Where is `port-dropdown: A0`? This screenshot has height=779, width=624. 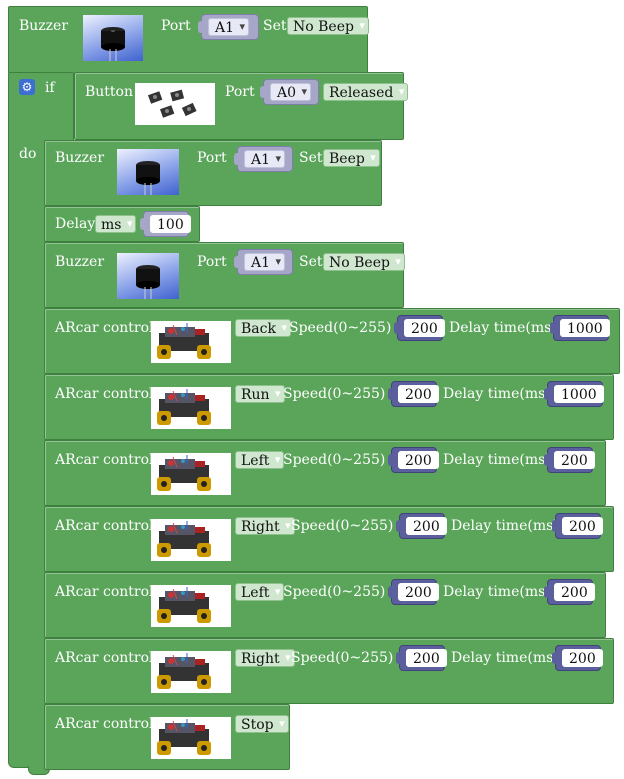 port-dropdown: A0 is located at coordinates (291, 92).